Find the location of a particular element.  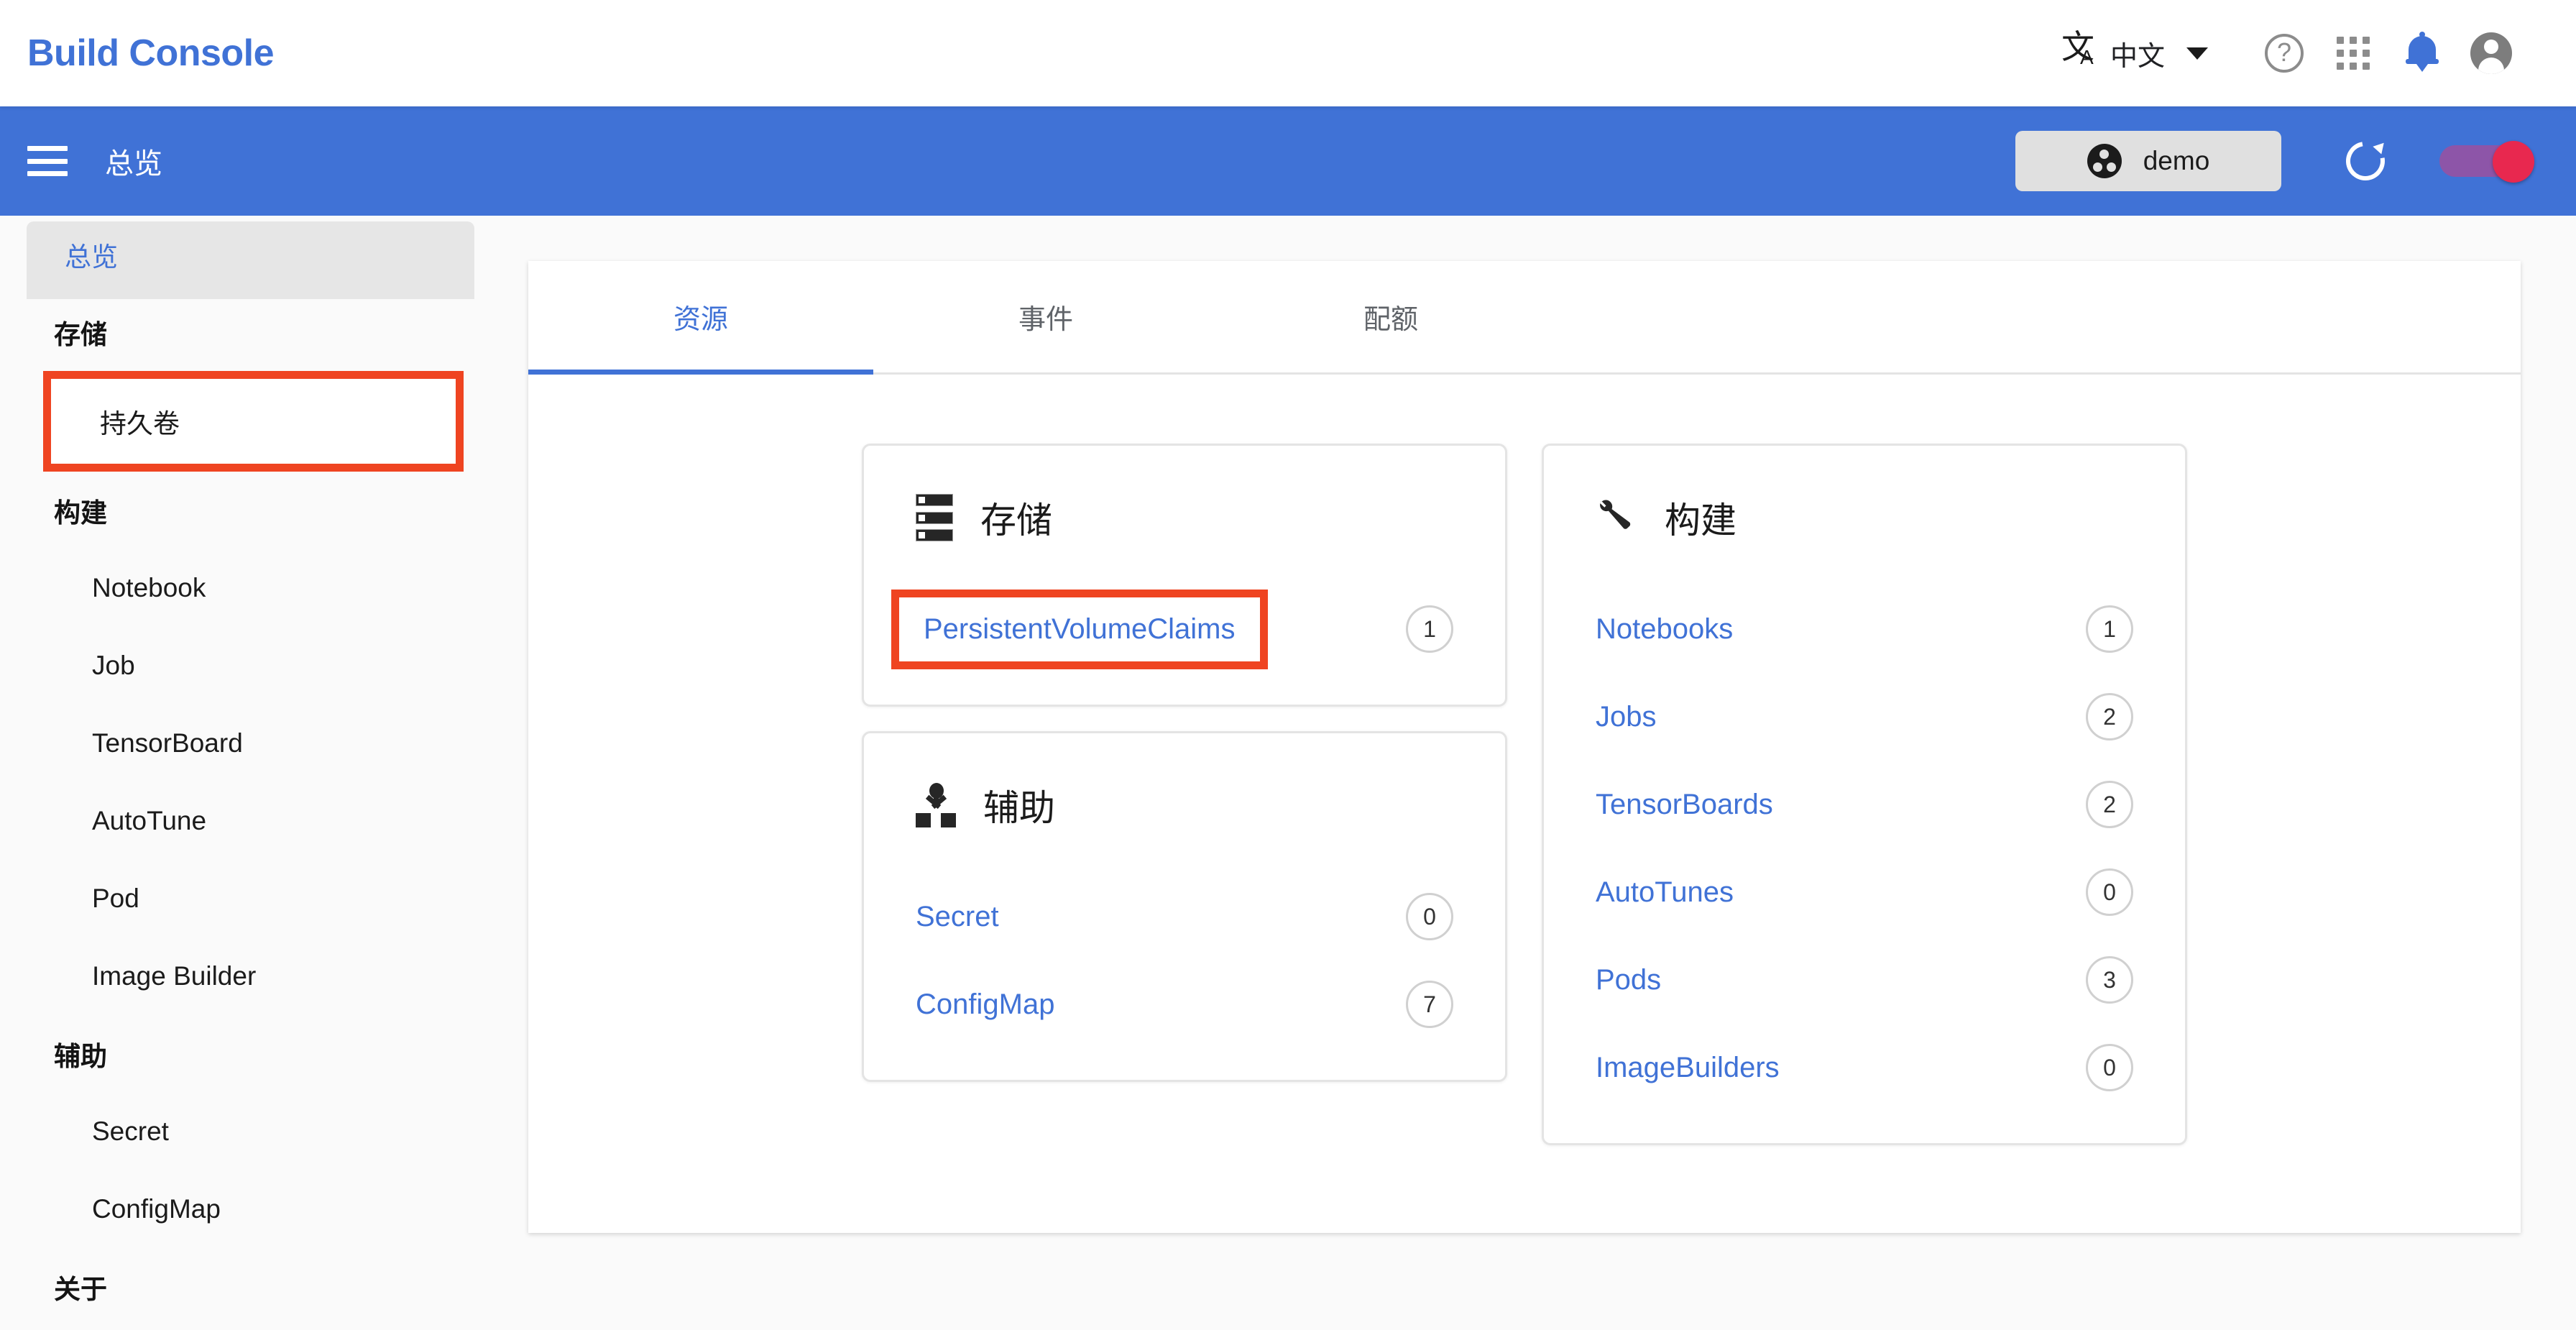

sidebar-item-image-builder: Image Builder is located at coordinates (237, 976).